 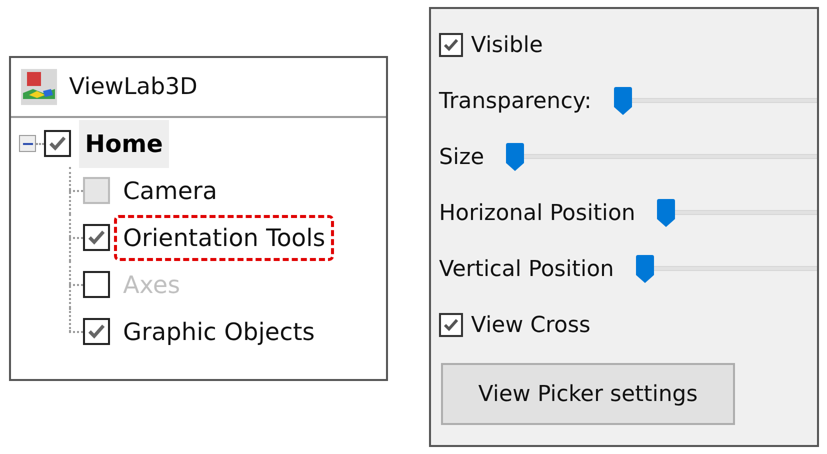 What do you see at coordinates (219, 331) in the screenshot?
I see `tree-item: Graphic Objects` at bounding box center [219, 331].